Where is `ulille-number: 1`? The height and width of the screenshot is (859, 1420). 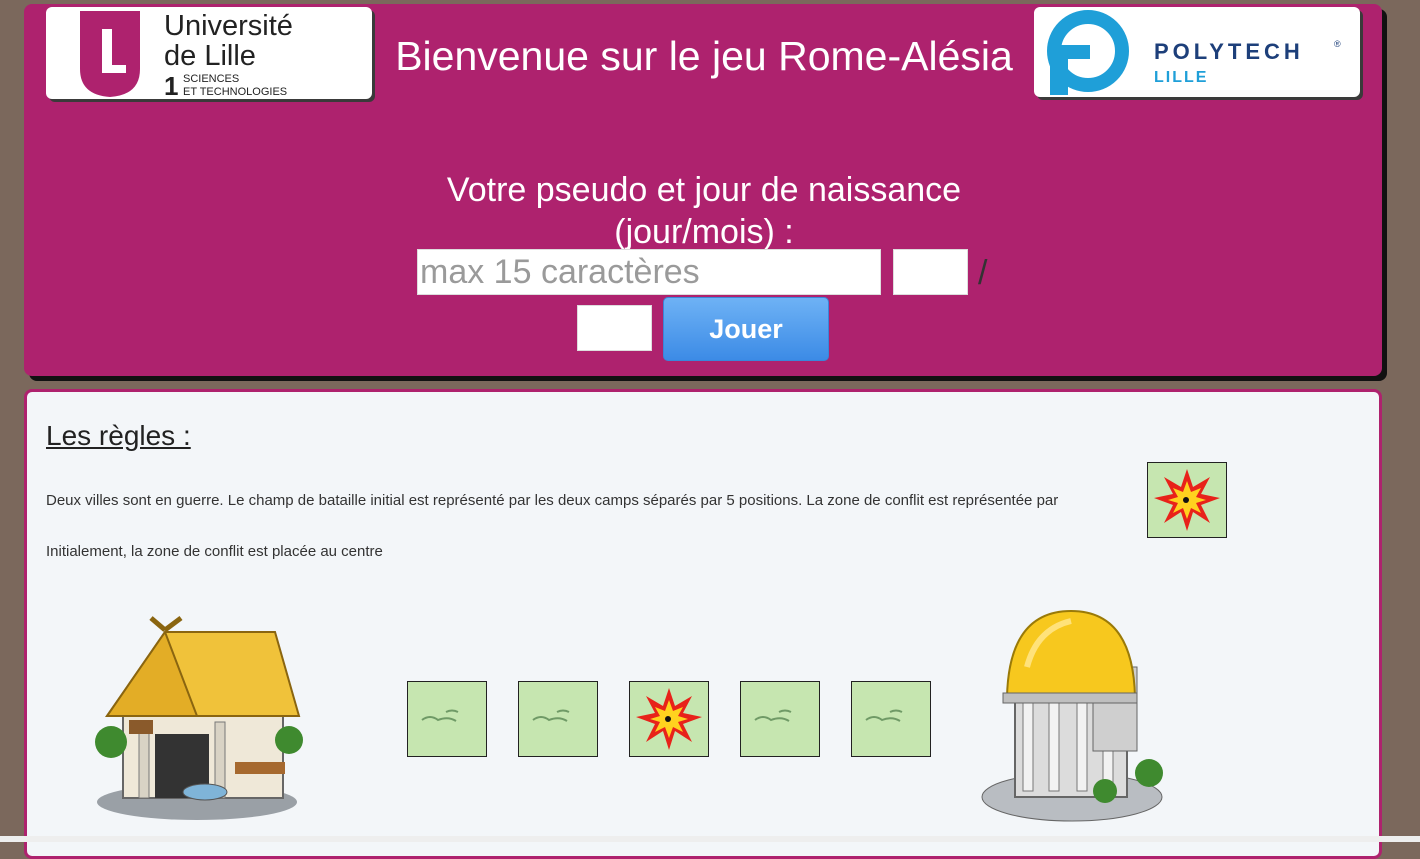
ulille-number: 1 is located at coordinates (171, 85).